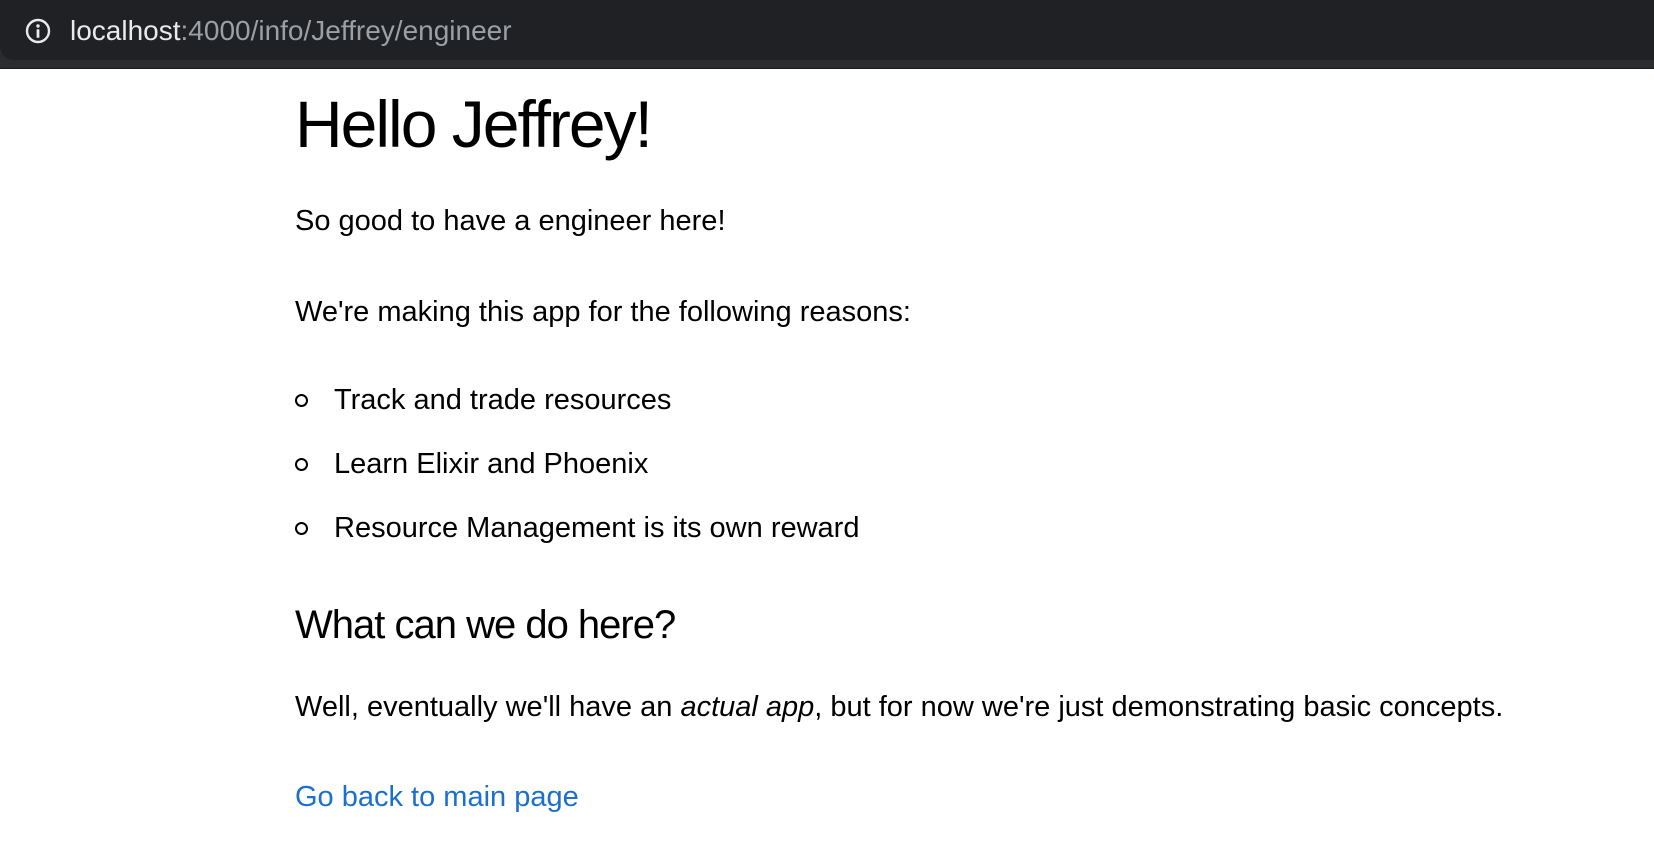 The height and width of the screenshot is (842, 1654). I want to click on reason-text: Track and trade resources, so click(503, 400).